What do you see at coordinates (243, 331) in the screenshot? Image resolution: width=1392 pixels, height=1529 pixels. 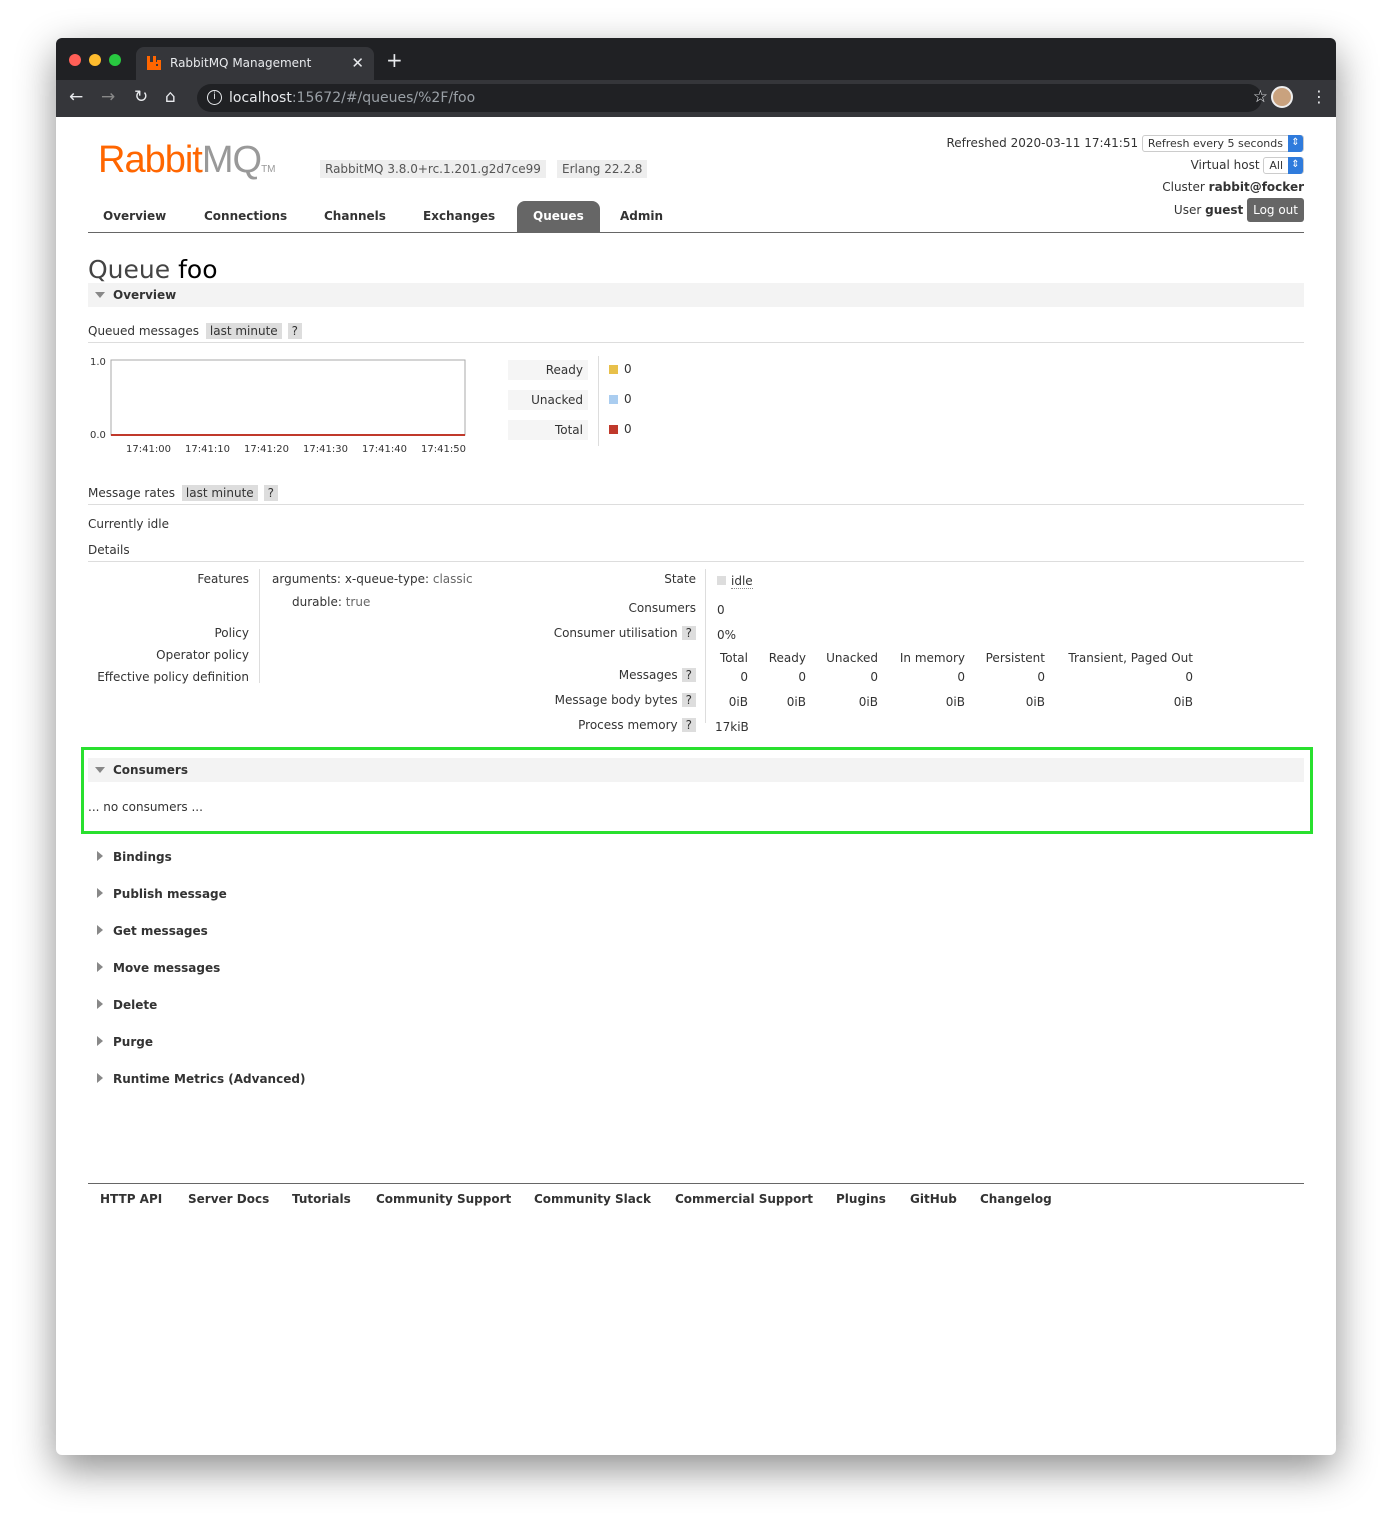 I see `queued-range-selector: last minute` at bounding box center [243, 331].